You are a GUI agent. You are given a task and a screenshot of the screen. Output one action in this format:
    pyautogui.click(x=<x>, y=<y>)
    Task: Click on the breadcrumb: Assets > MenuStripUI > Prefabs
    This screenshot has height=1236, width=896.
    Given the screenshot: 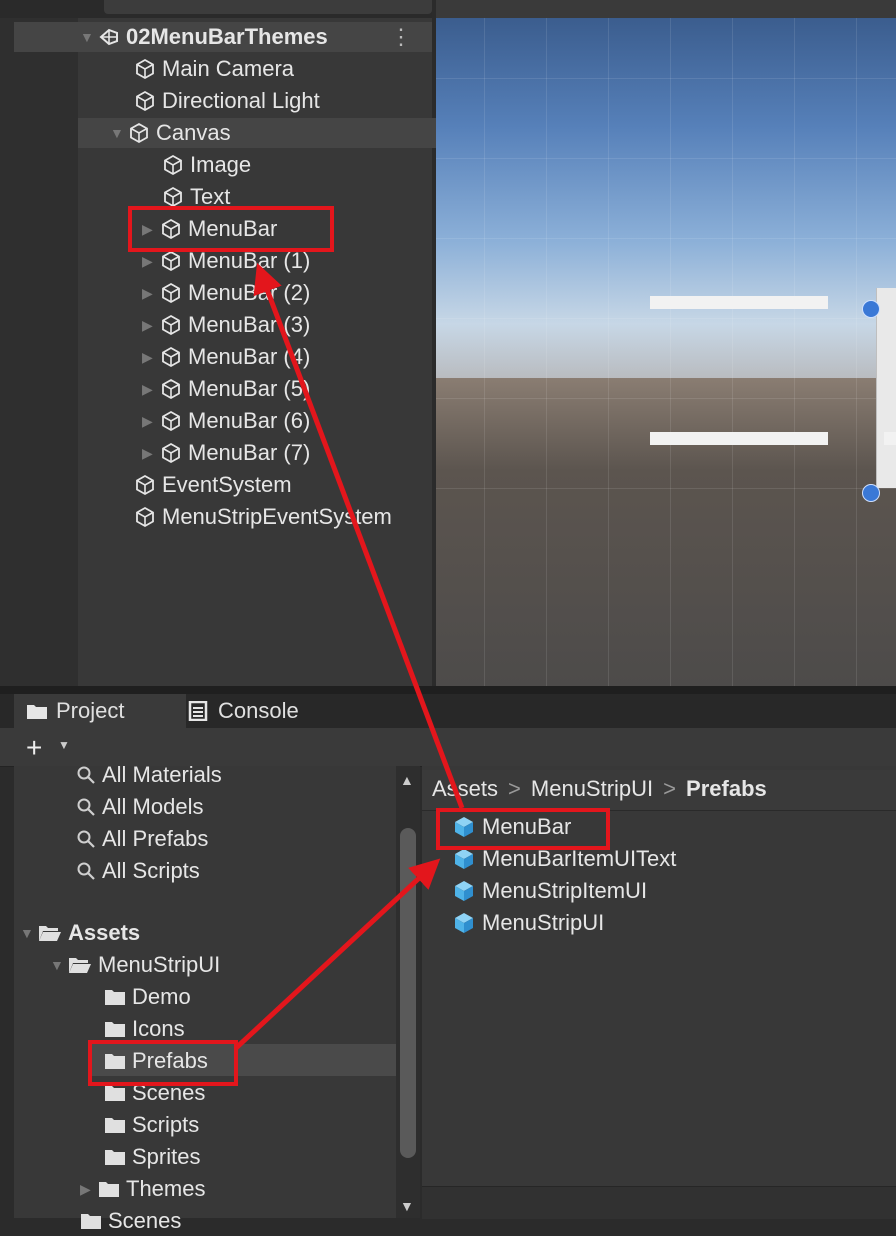 What is the action you would take?
    pyautogui.click(x=659, y=790)
    